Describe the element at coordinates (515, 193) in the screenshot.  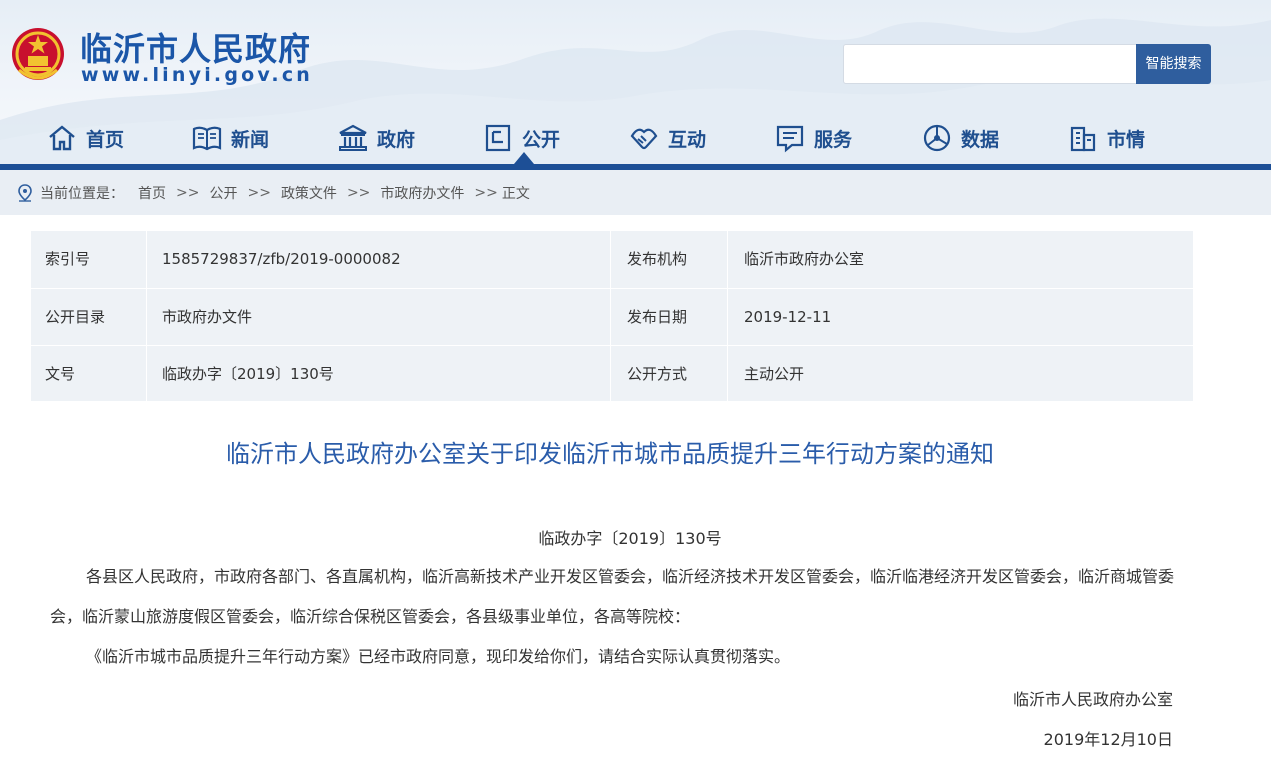
I see `breadcrumb-current: 正文` at that location.